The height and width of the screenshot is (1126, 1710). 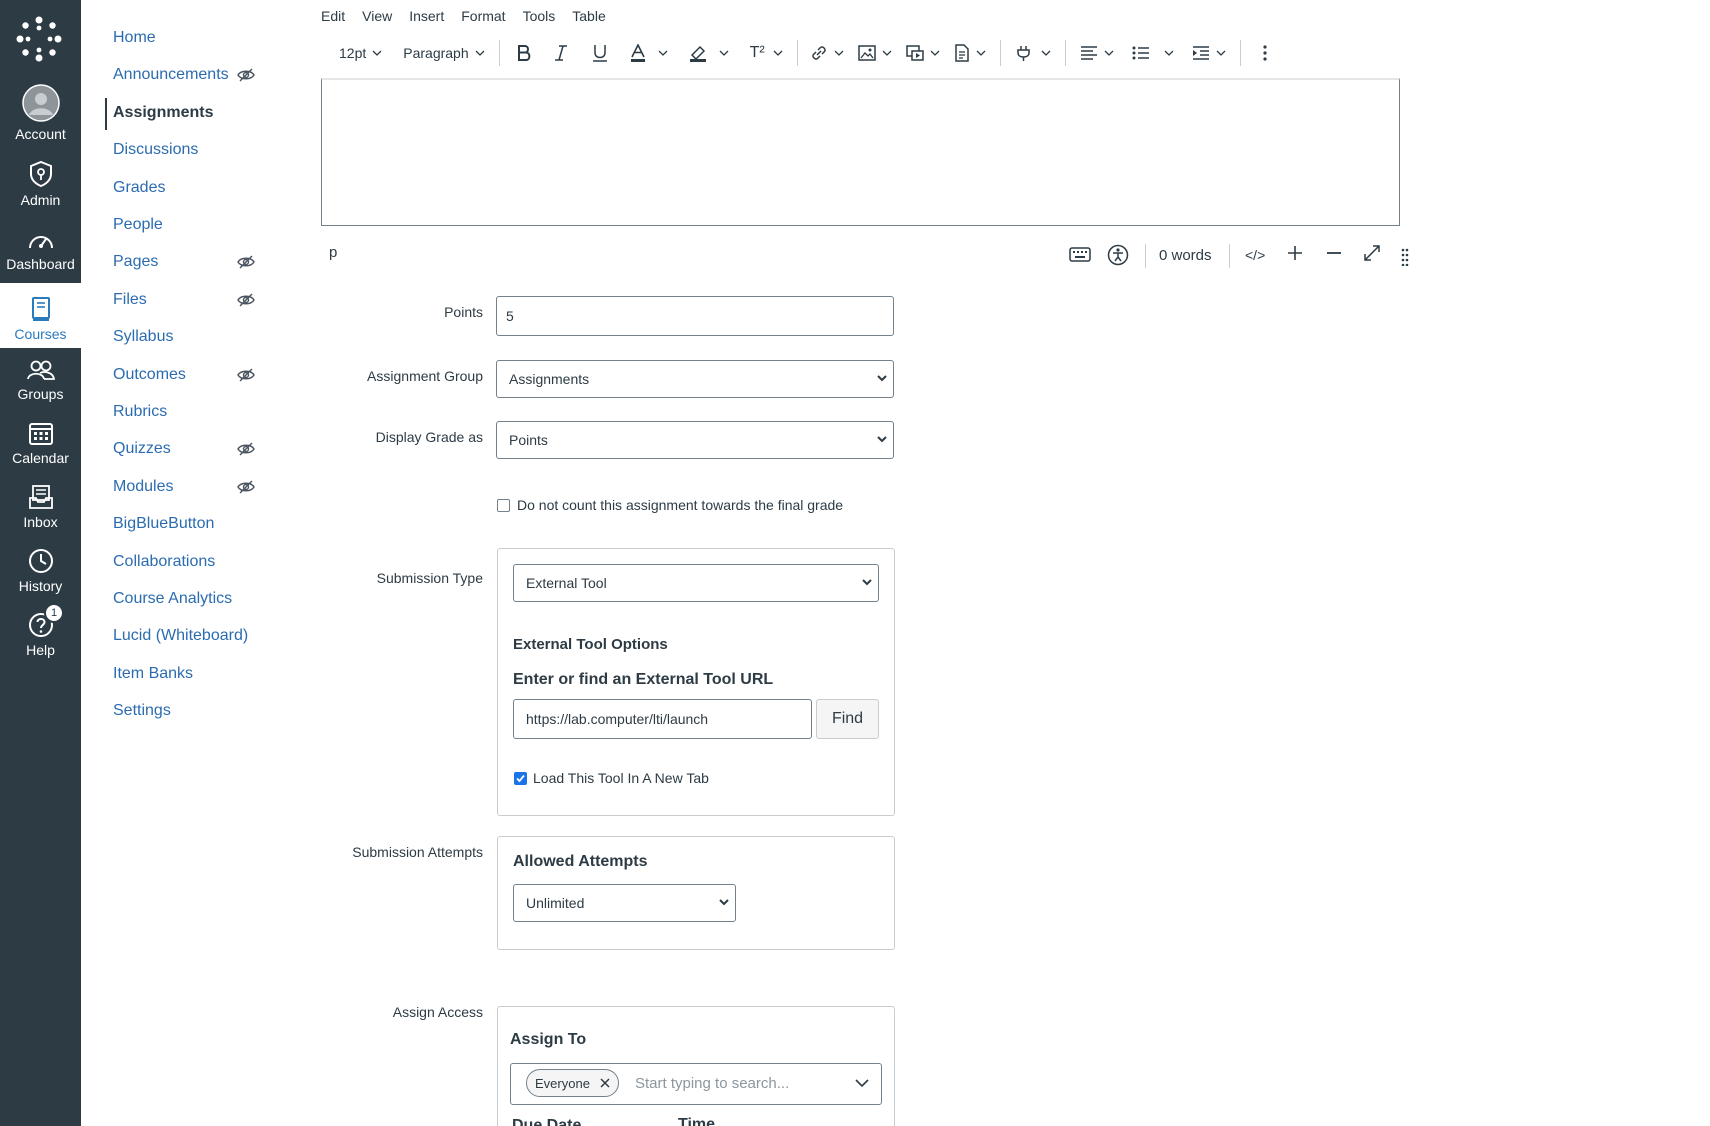 I want to click on font-size-select: 12pt, so click(x=360, y=53).